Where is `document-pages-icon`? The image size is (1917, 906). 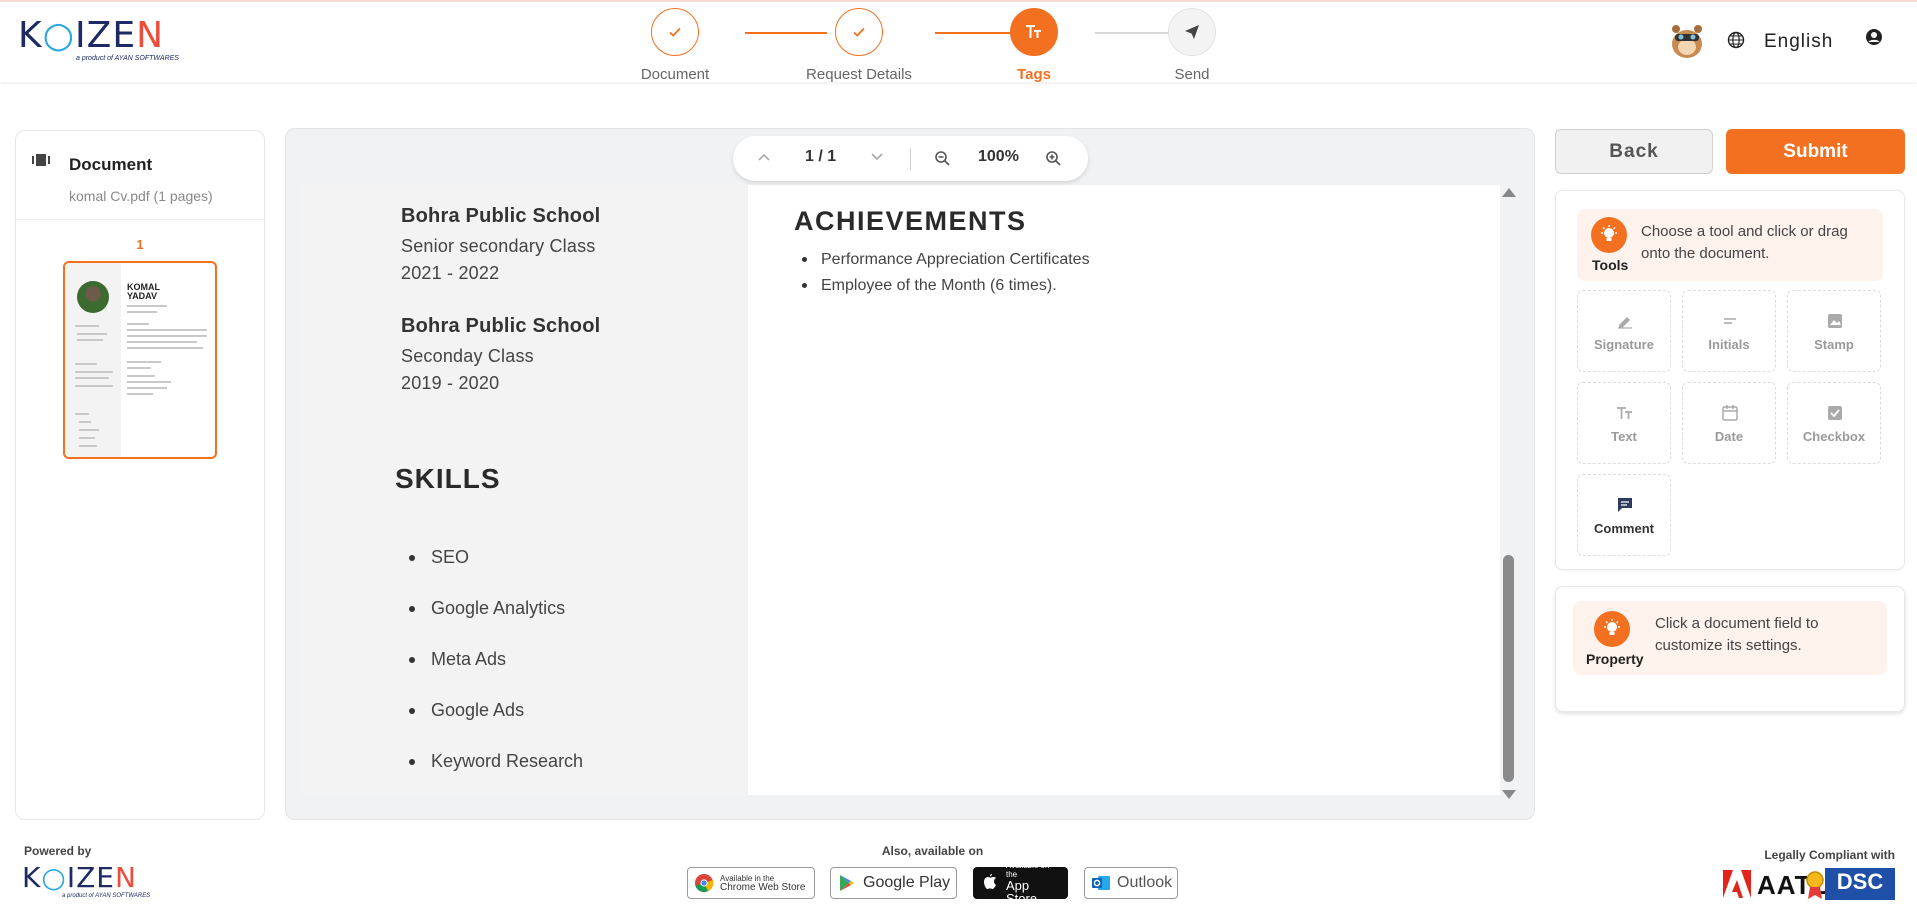
document-pages-icon is located at coordinates (41, 160).